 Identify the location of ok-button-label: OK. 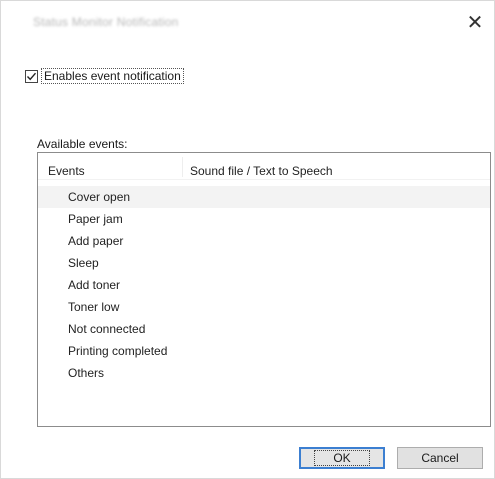
(342, 458).